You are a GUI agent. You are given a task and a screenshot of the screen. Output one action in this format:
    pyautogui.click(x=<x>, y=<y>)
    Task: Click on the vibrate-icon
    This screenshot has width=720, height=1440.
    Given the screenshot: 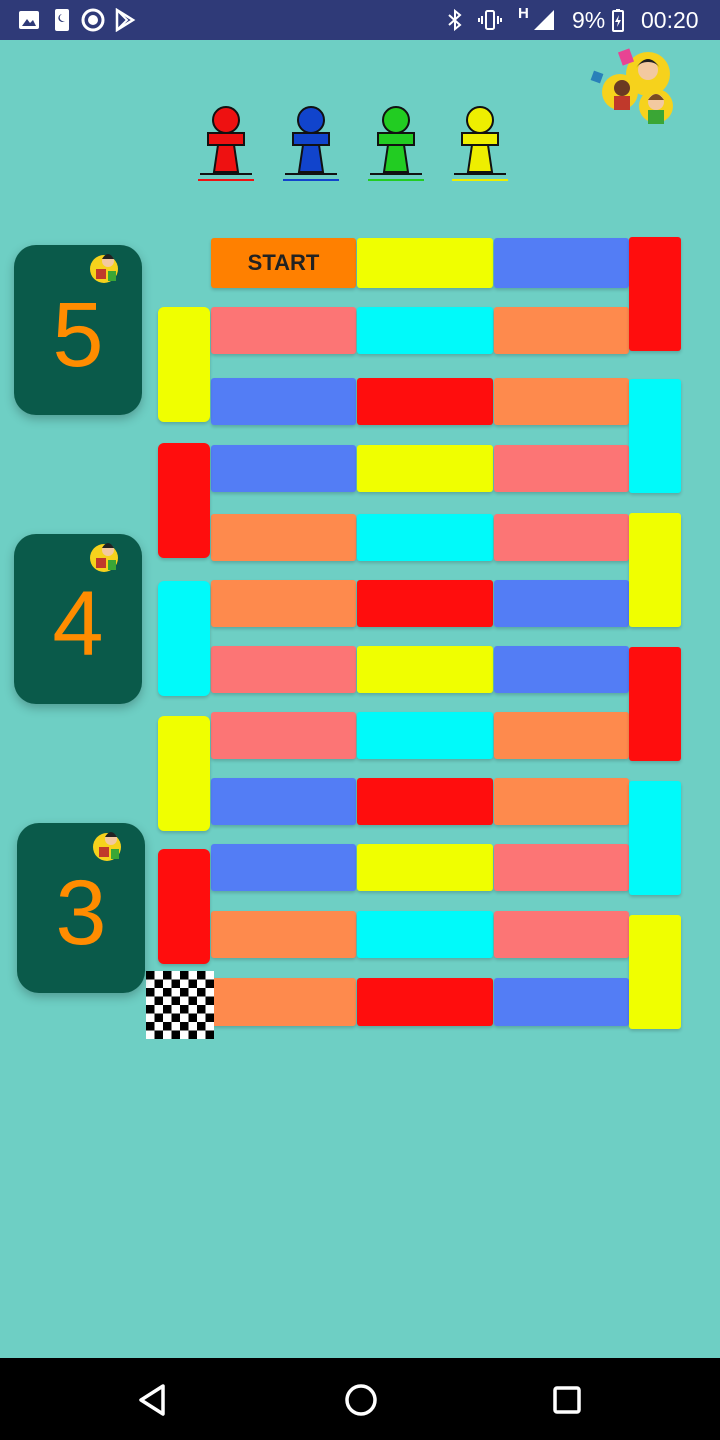 What is the action you would take?
    pyautogui.click(x=490, y=20)
    